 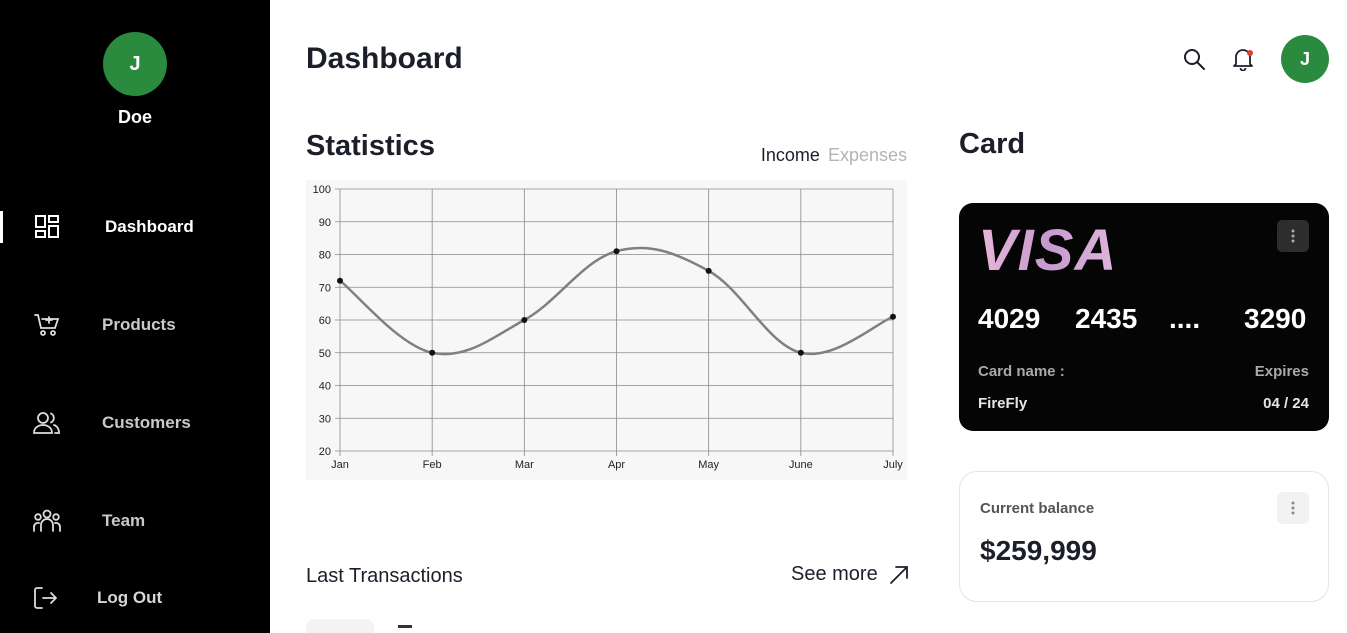 What do you see at coordinates (370, 146) in the screenshot?
I see `statistics-title: Statistics` at bounding box center [370, 146].